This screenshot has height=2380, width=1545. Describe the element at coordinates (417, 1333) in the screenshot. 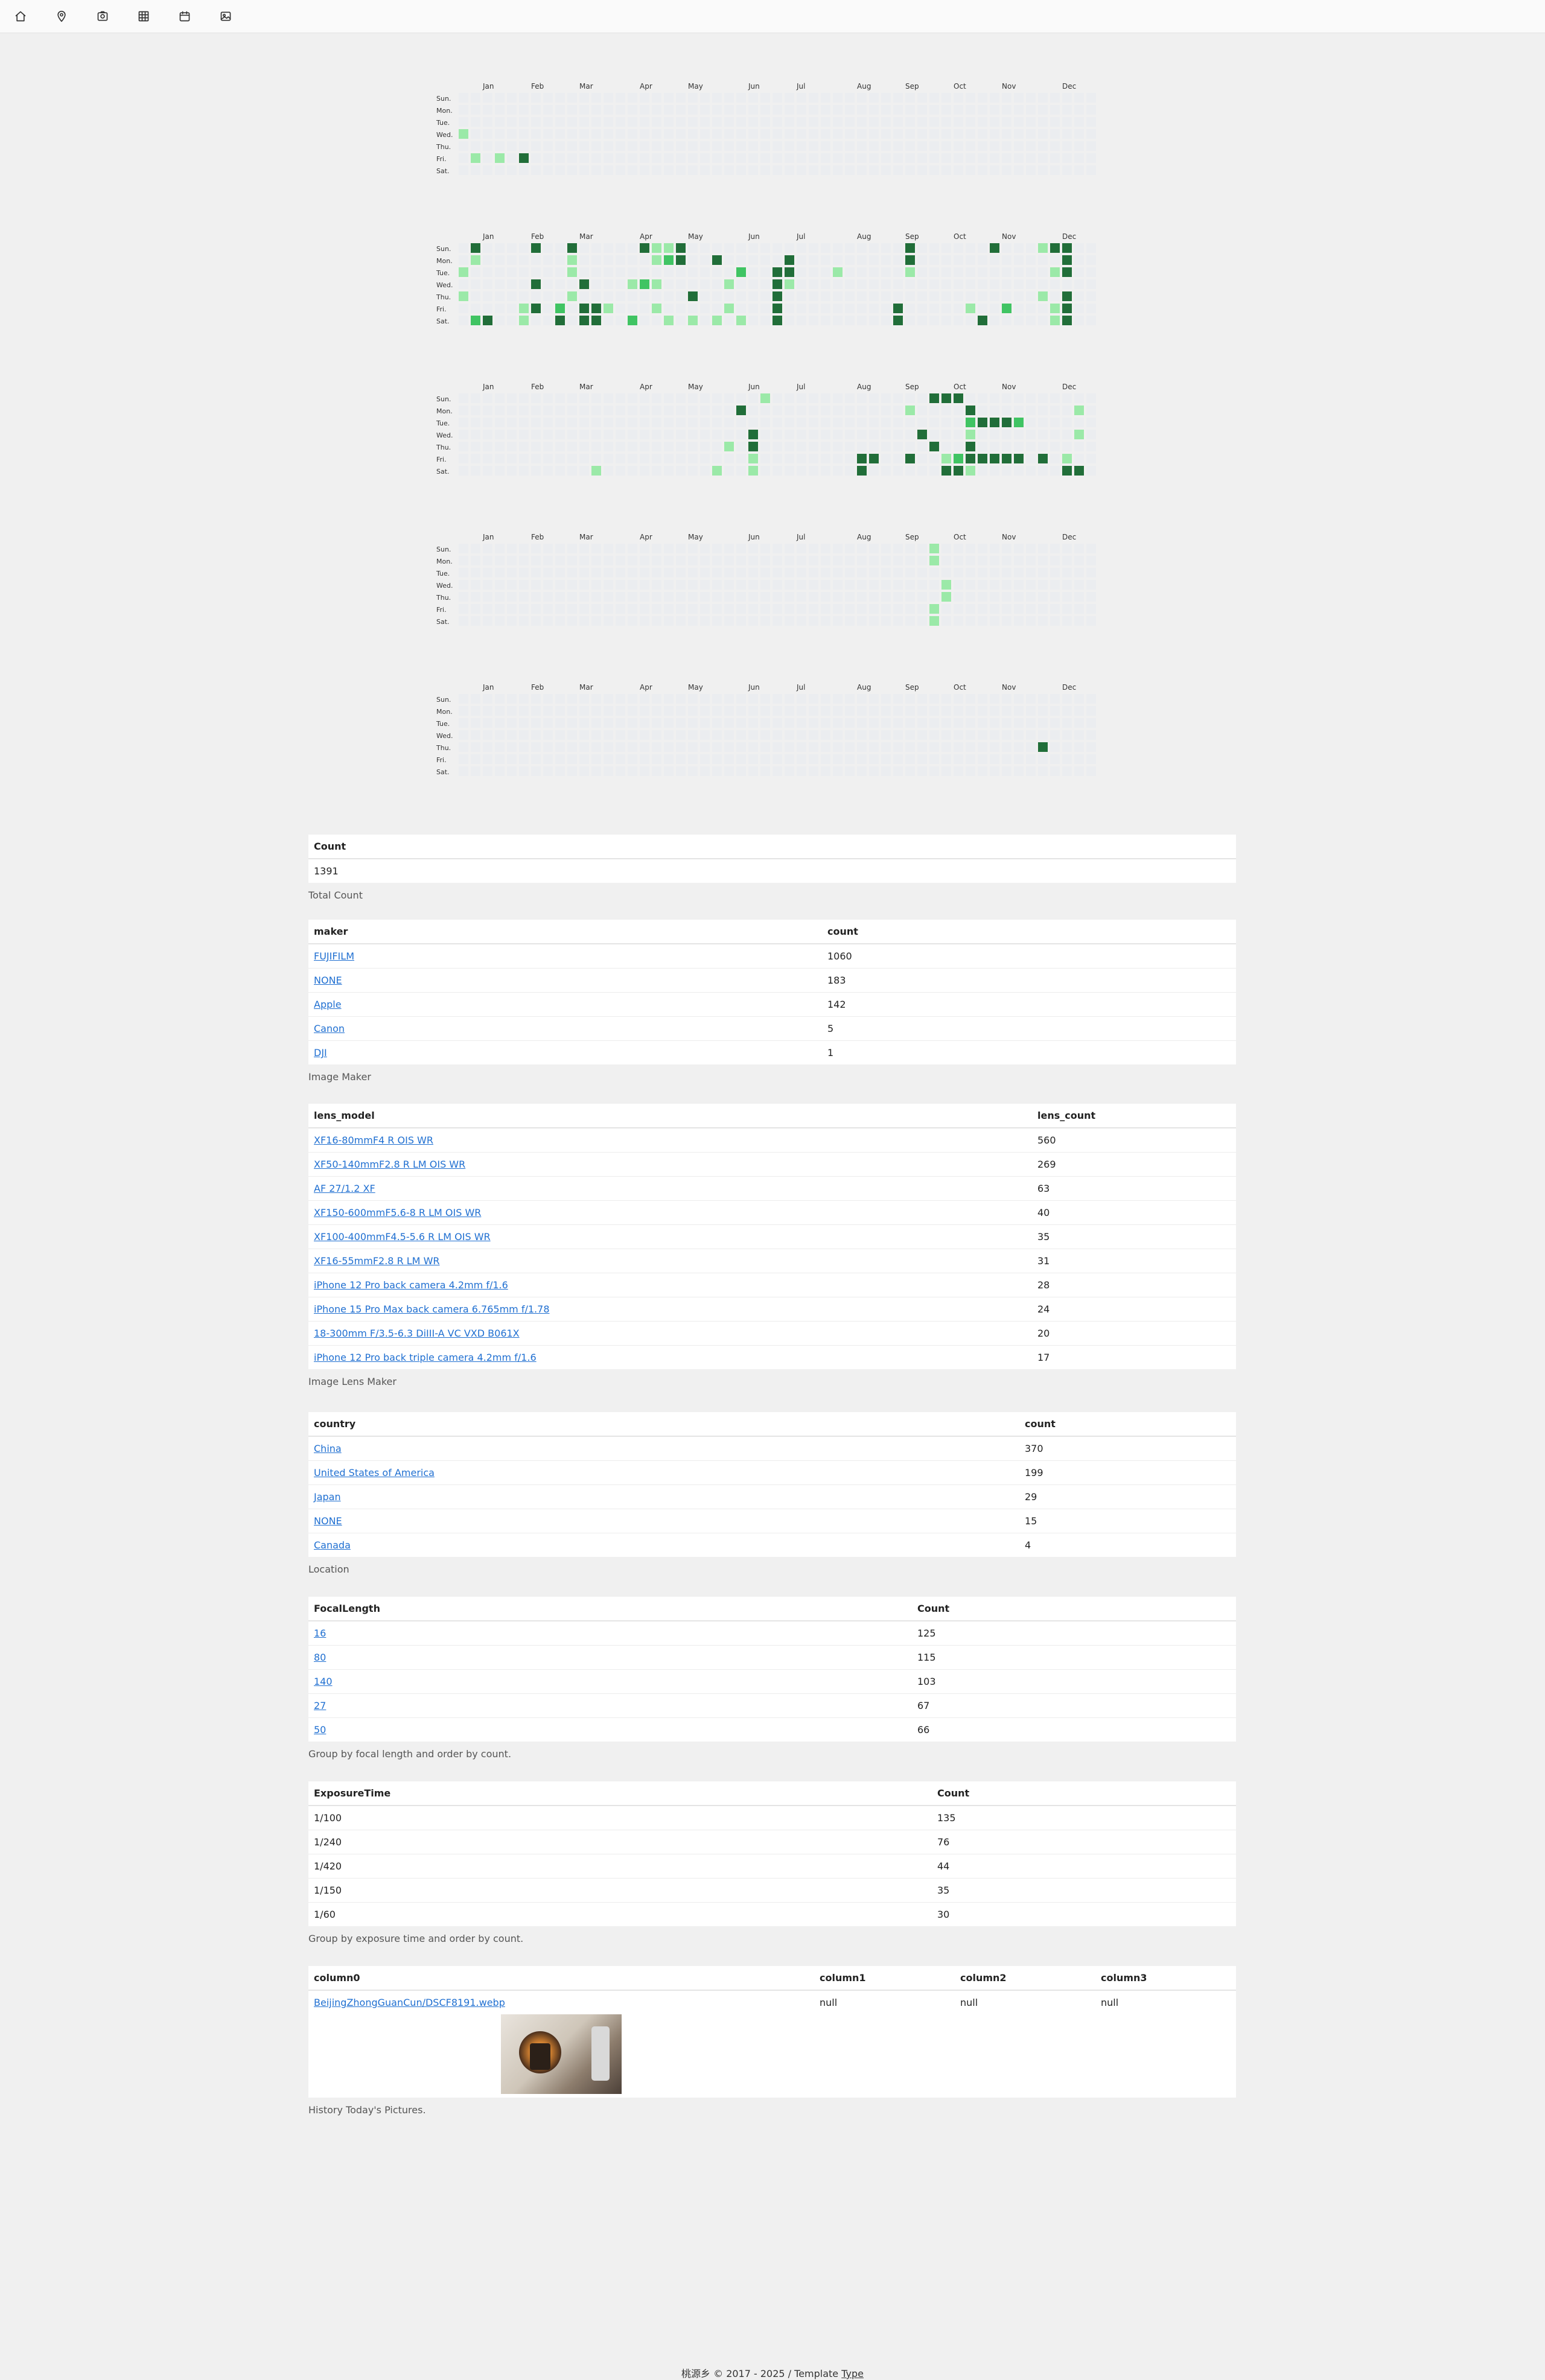

I see `lens-link: 18-300mm F/3.5-6.3 DiIII-A VC VXD B061X` at that location.